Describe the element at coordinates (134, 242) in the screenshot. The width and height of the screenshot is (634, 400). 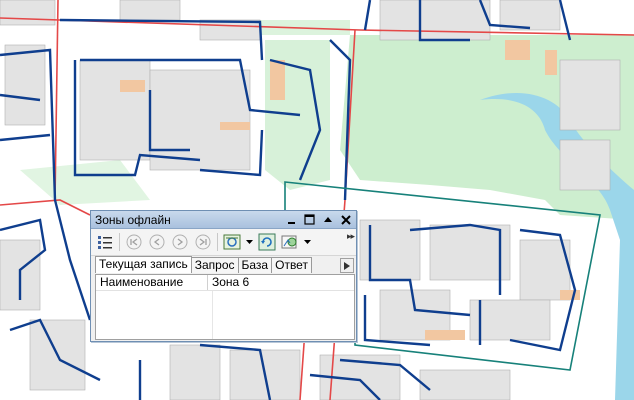
I see `first-record-icon` at that location.